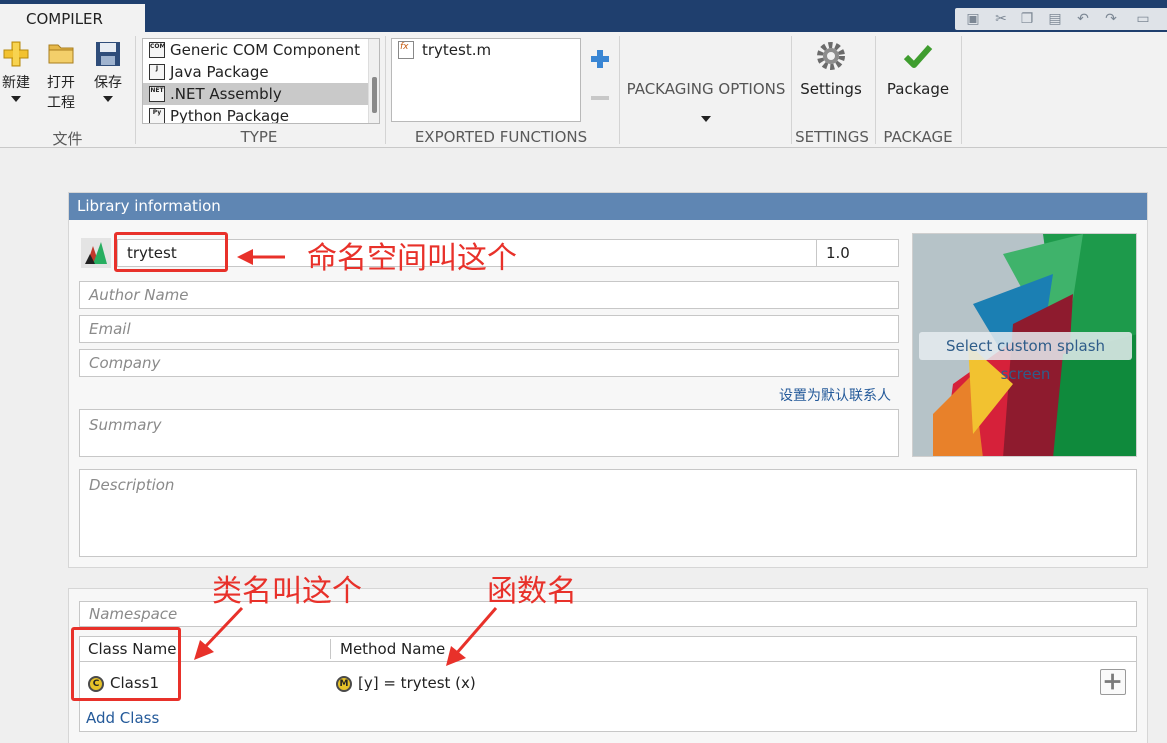 The image size is (1167, 743). I want to click on type-item-label: Python Package, so click(229, 115).